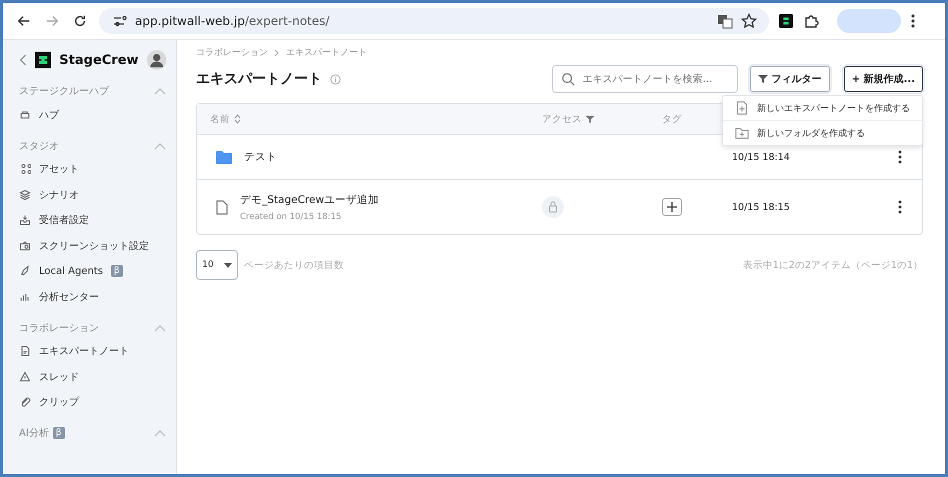 The width and height of the screenshot is (948, 477). What do you see at coordinates (99, 60) in the screenshot?
I see `brand-name: StageCrew` at bounding box center [99, 60].